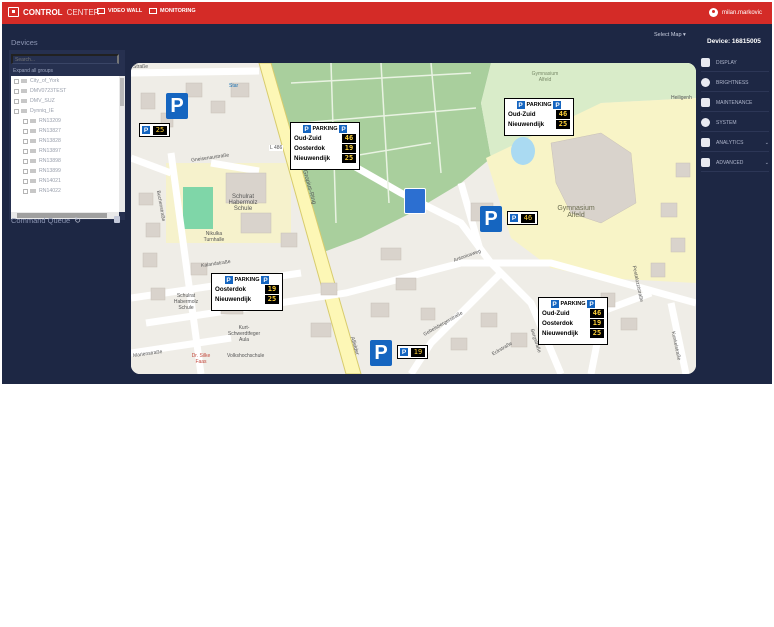 The image size is (774, 627). Describe the element at coordinates (247, 292) in the screenshot. I see `parking-sign-3: P PARKING P Oosterdok 19 Nieuwendijk 25` at that location.